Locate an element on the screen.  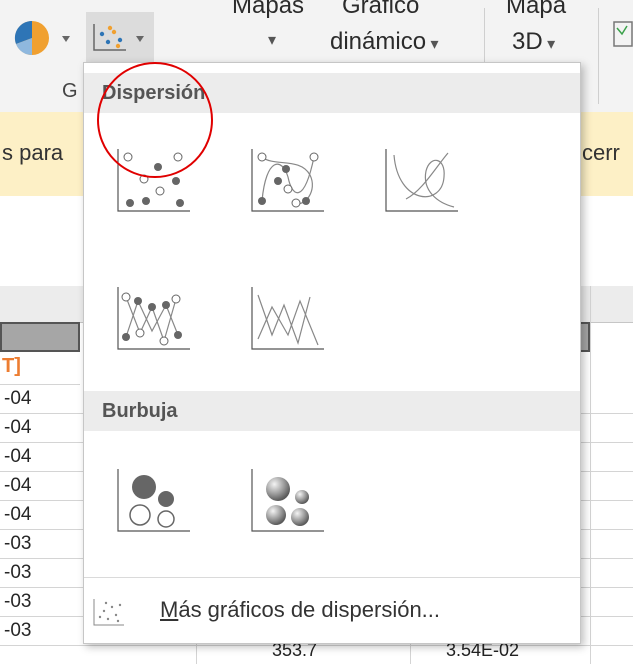
pivot-chart-label: Gráfico is located at coordinates (380, 10).